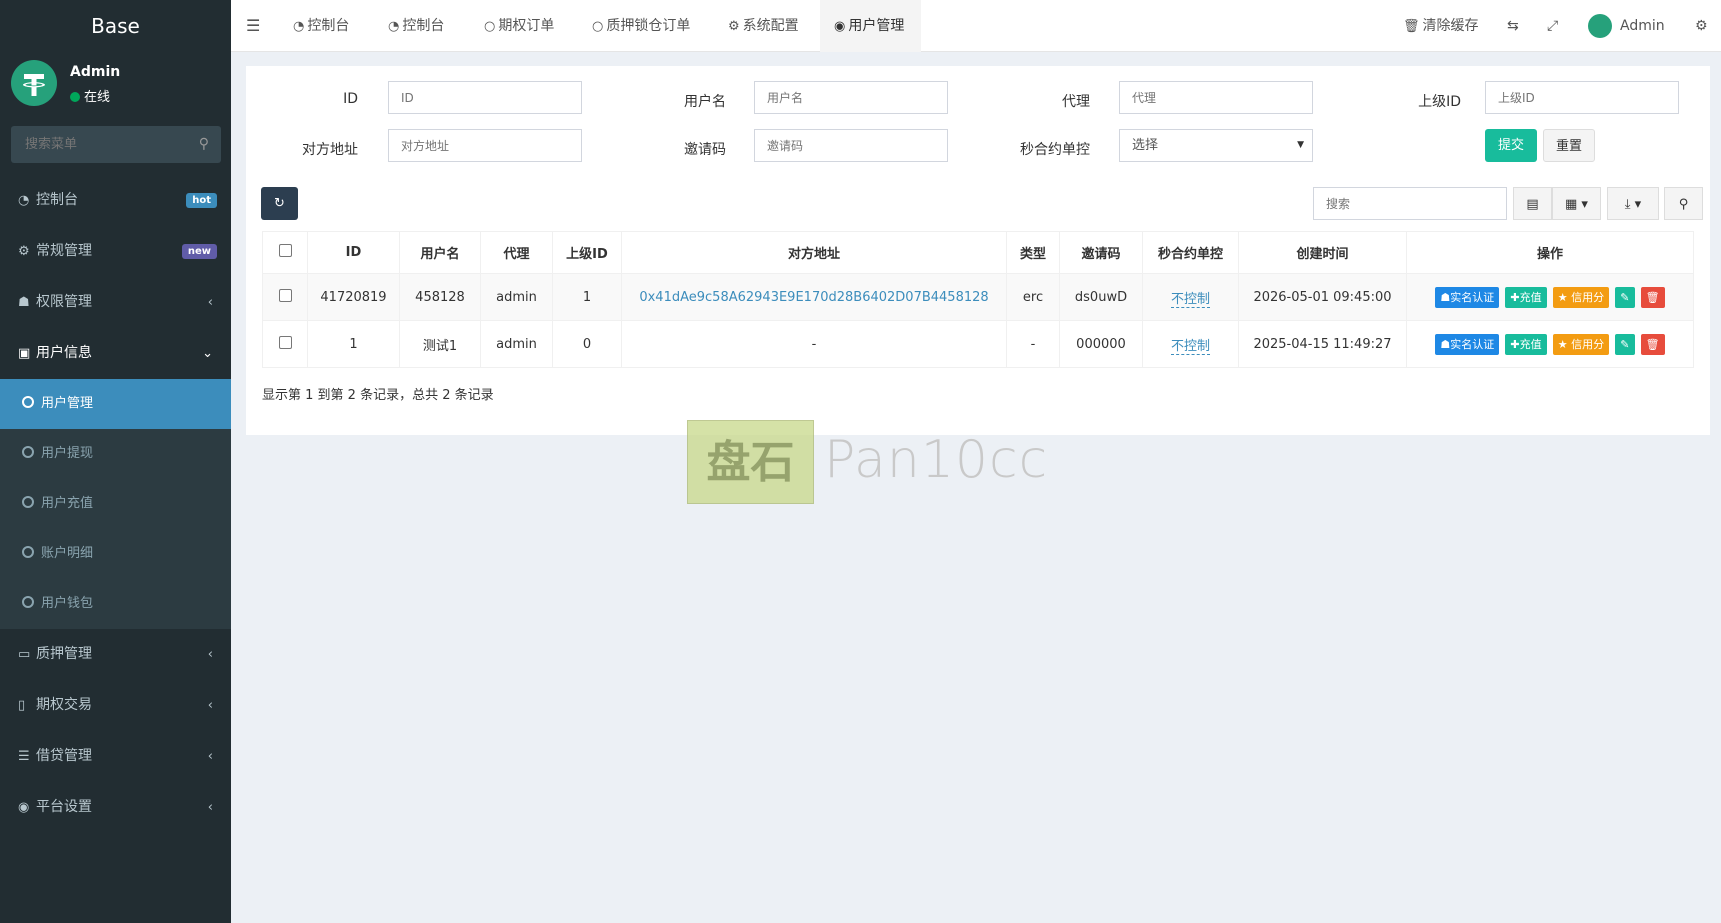  I want to click on table-search-input, so click(1410, 203).